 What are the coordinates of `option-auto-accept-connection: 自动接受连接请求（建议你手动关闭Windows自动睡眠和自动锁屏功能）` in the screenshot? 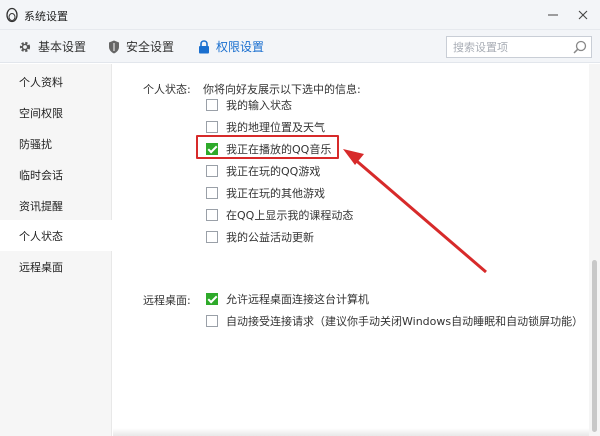 It's located at (394, 321).